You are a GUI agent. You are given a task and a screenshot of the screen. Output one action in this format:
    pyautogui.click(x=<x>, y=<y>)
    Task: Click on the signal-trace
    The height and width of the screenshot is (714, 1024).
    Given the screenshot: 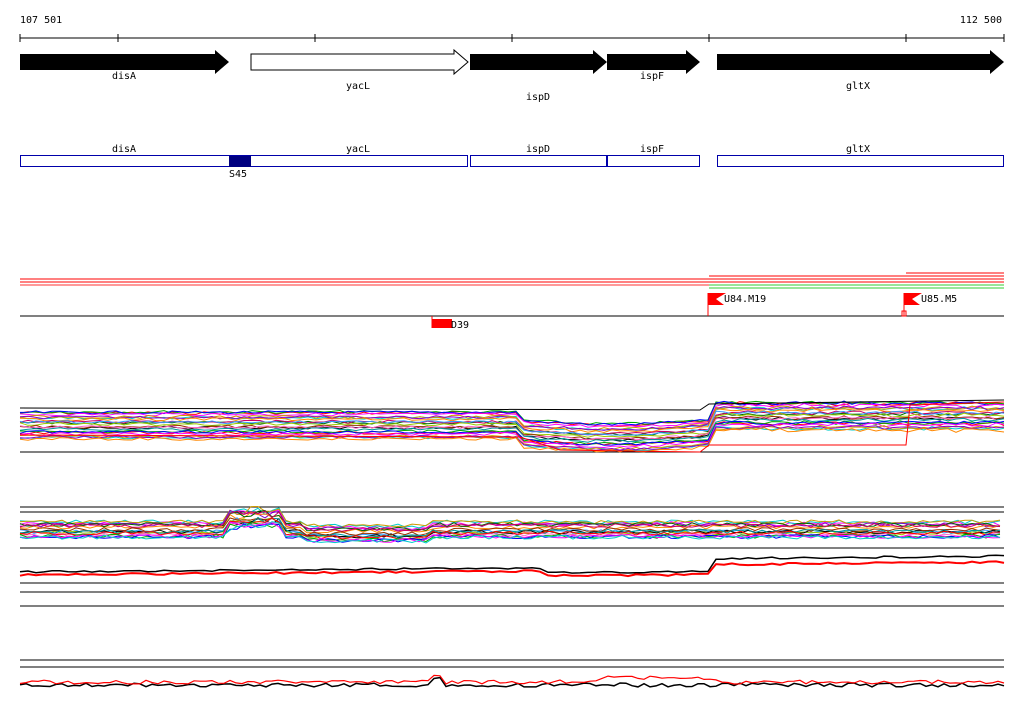 What is the action you would take?
    pyautogui.click(x=512, y=679)
    